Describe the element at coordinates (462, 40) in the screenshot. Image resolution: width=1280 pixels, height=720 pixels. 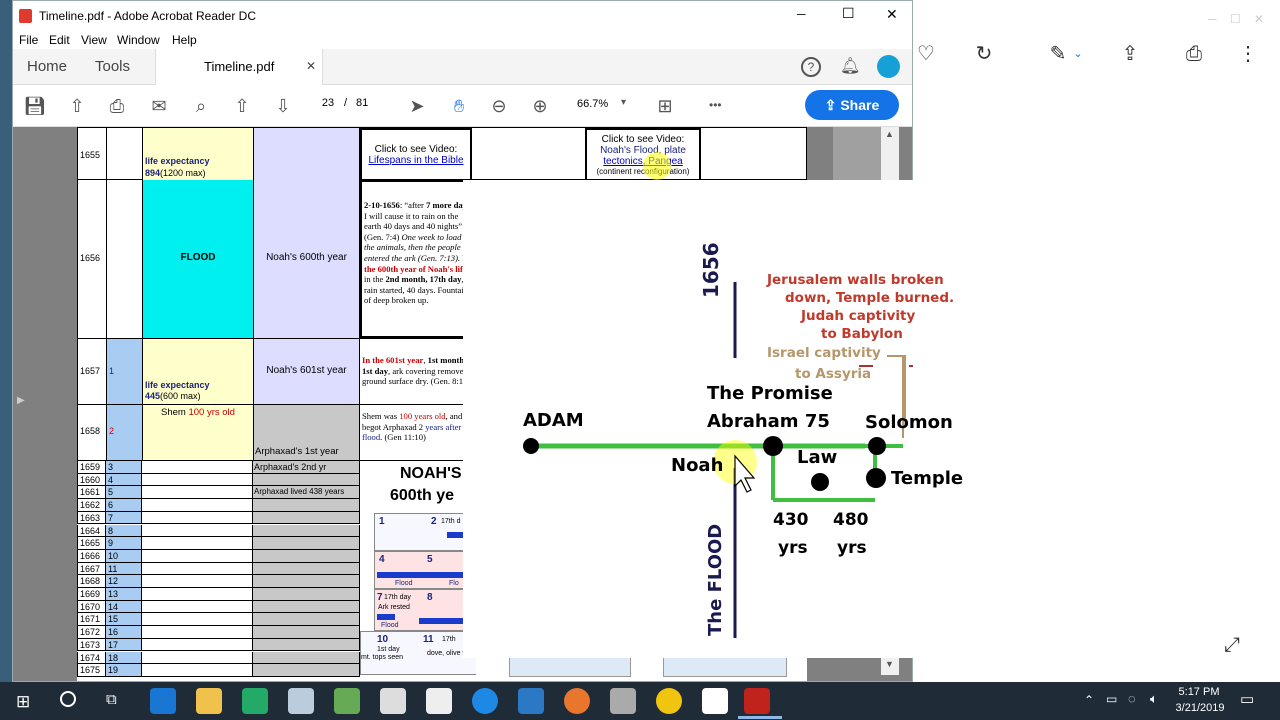
I see `menu-bar: File Edit View Window Help` at that location.